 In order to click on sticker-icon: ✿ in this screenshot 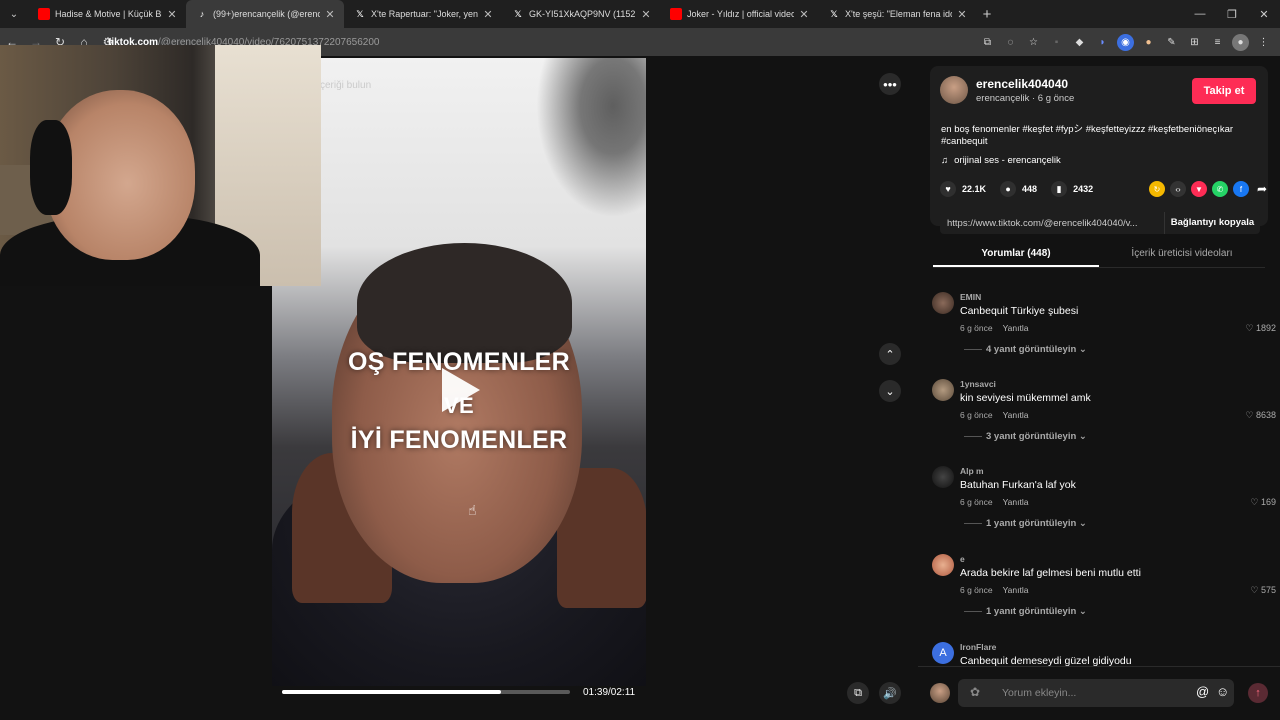, I will do `click(975, 692)`.